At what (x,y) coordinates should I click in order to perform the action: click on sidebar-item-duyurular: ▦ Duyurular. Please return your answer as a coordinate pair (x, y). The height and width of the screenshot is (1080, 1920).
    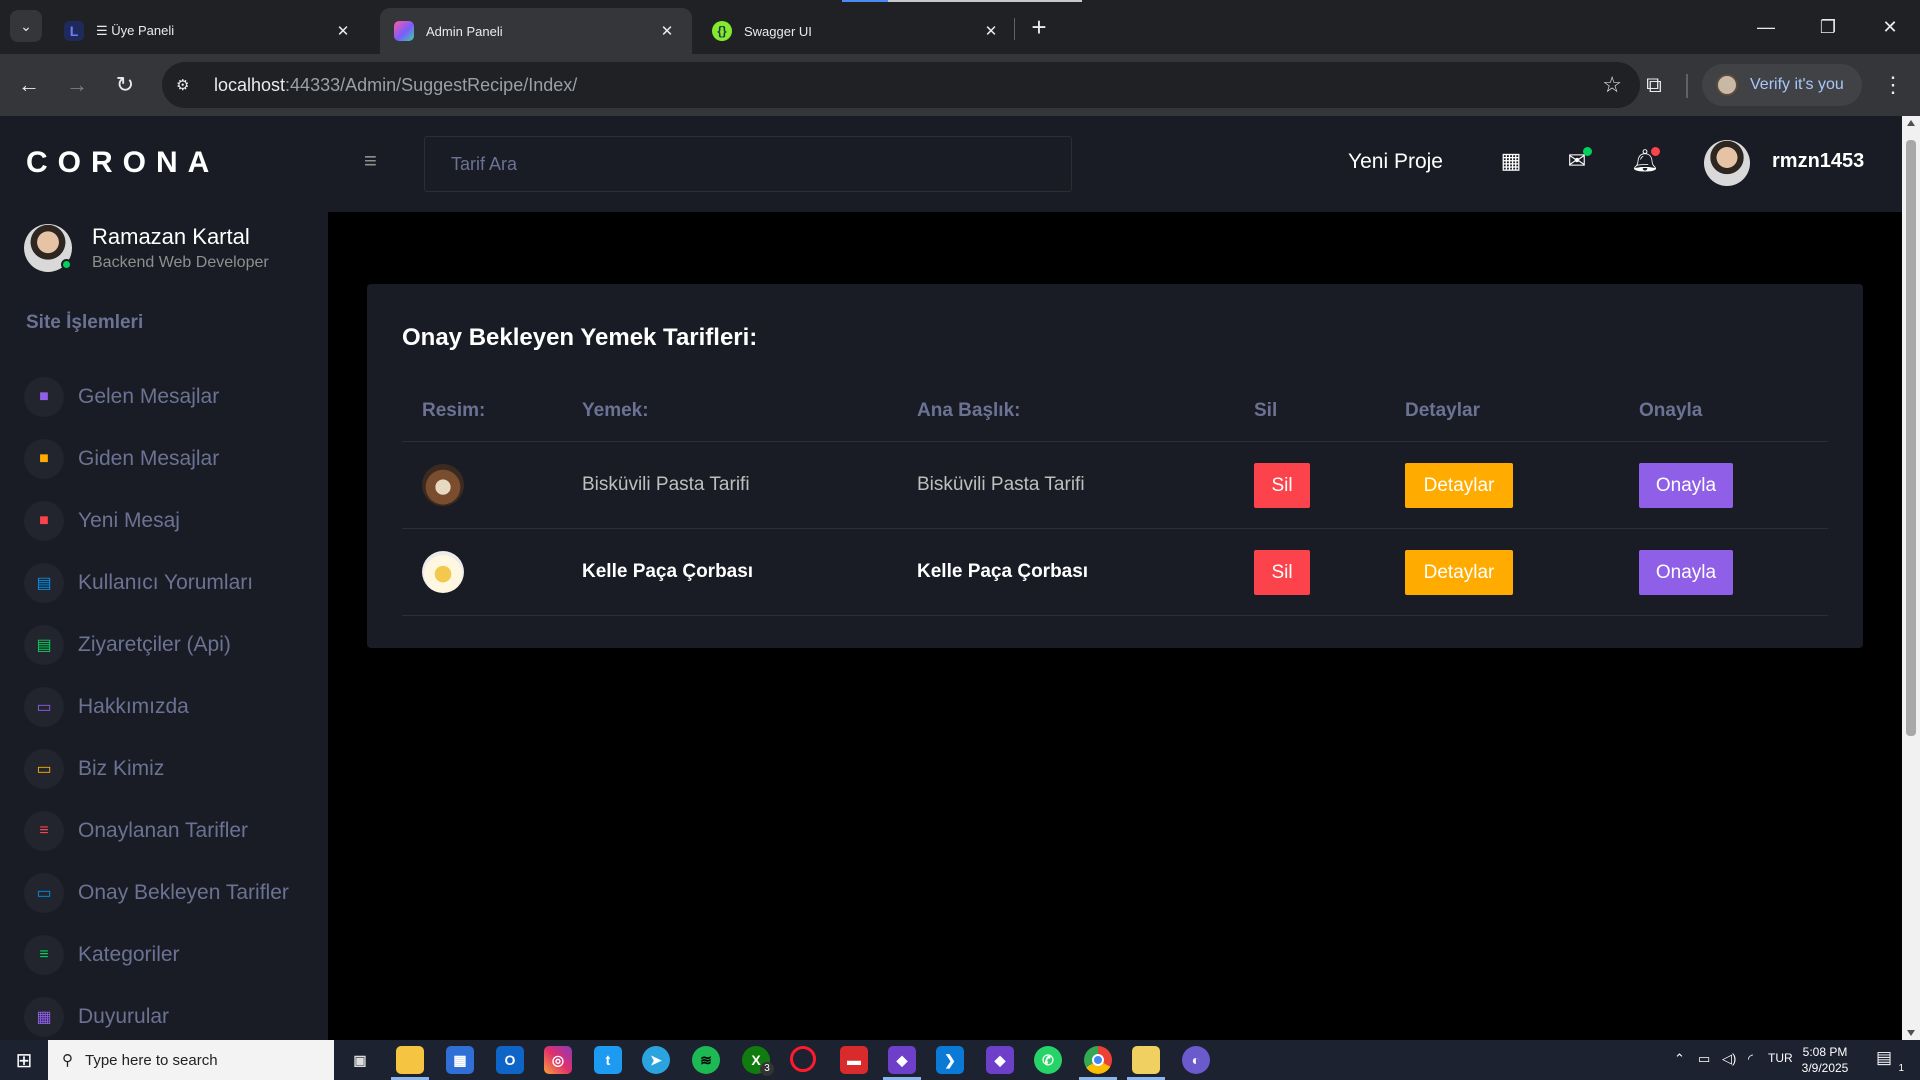
    Looking at the image, I should click on (174, 1013).